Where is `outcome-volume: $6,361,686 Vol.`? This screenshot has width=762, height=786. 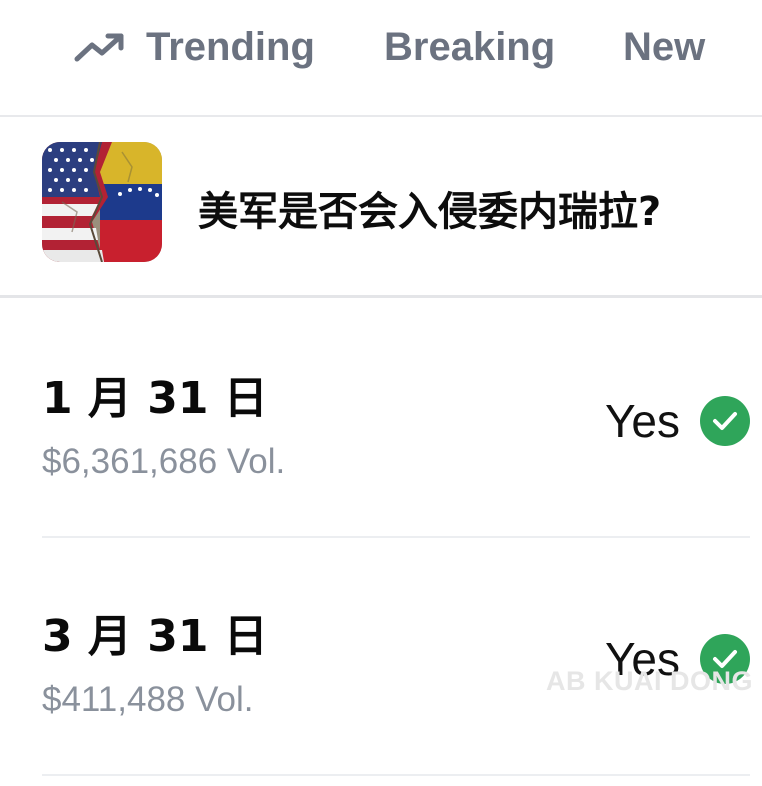 outcome-volume: $6,361,686 Vol. is located at coordinates (164, 461).